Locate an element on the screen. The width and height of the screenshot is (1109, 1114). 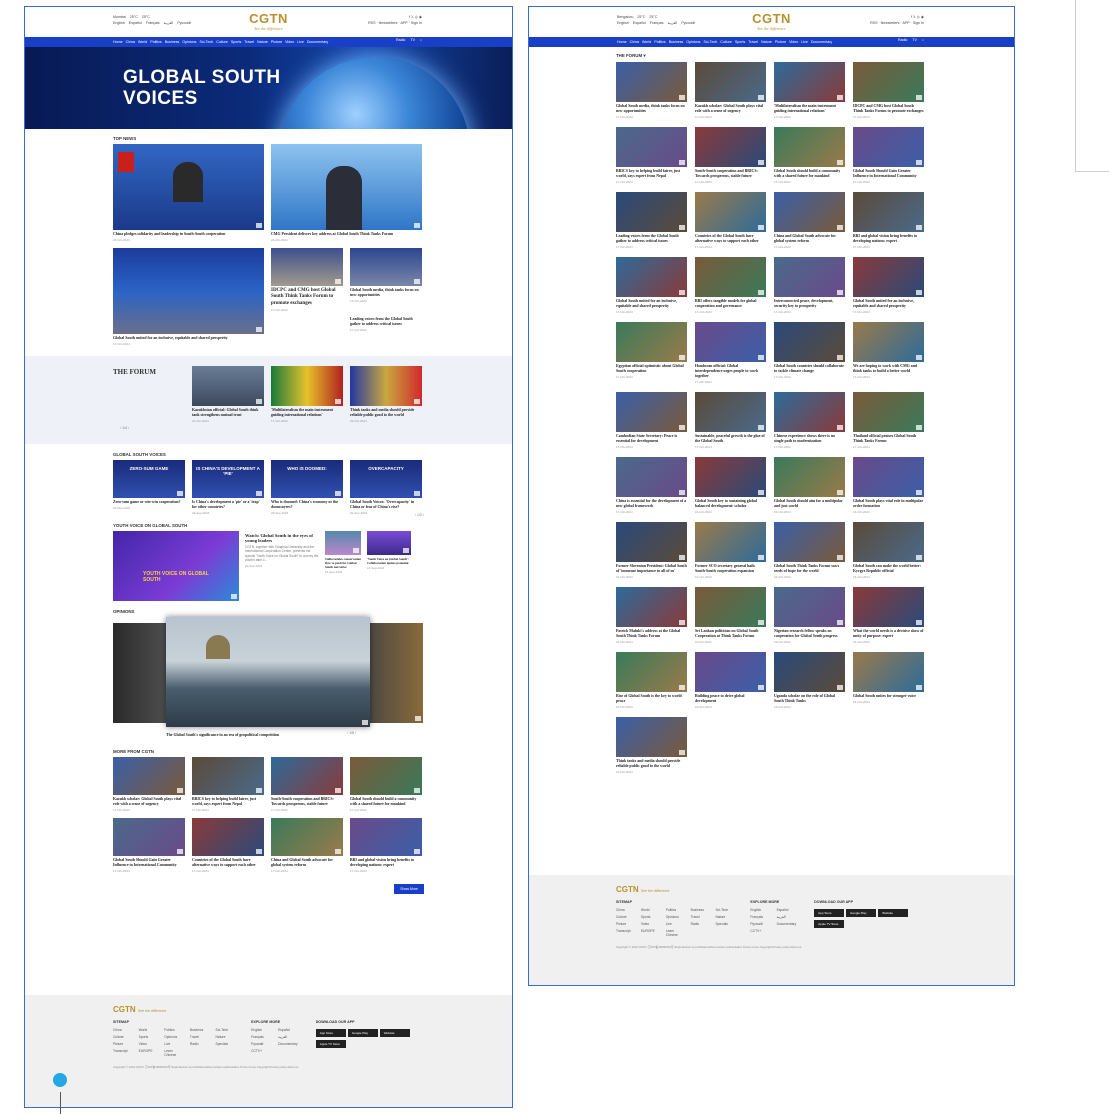
nav-item: Culture is located at coordinates (222, 42).